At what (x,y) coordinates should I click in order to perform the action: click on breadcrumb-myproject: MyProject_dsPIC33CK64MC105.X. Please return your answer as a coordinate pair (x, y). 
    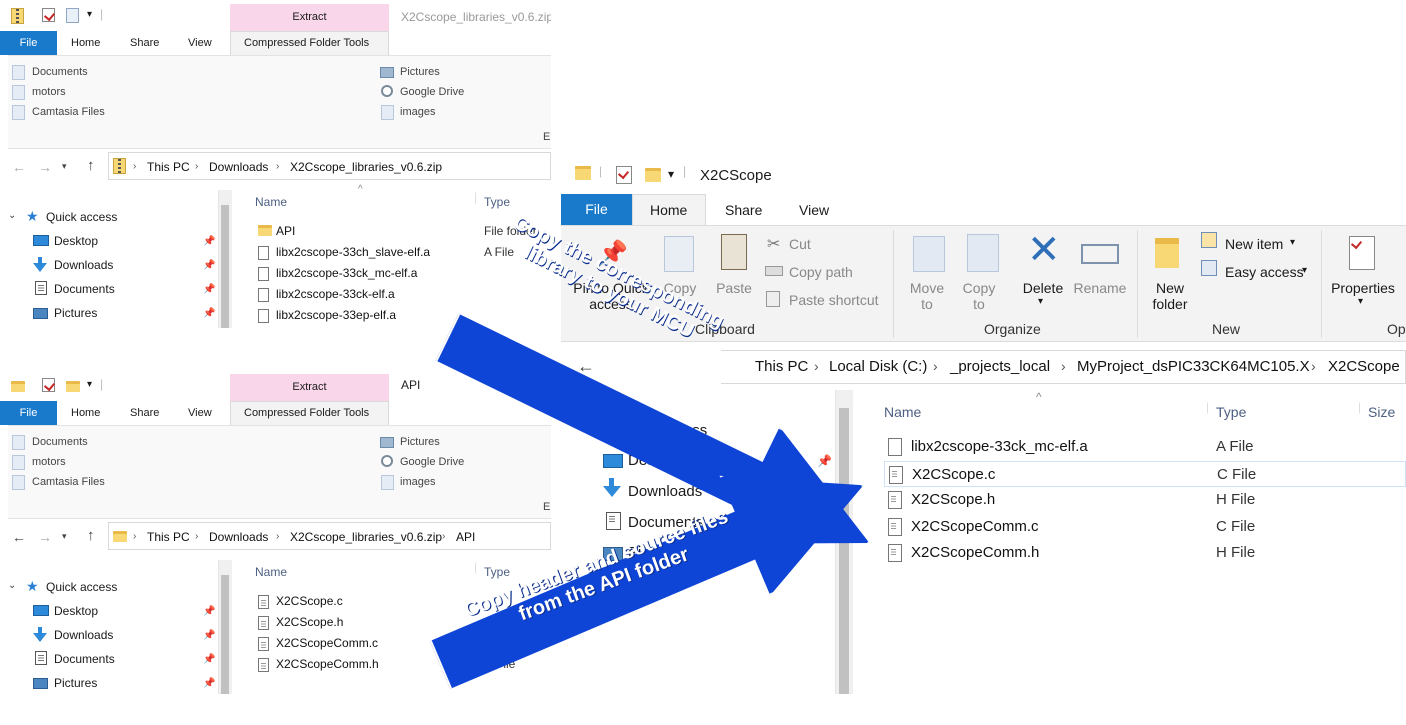
    Looking at the image, I should click on (1193, 366).